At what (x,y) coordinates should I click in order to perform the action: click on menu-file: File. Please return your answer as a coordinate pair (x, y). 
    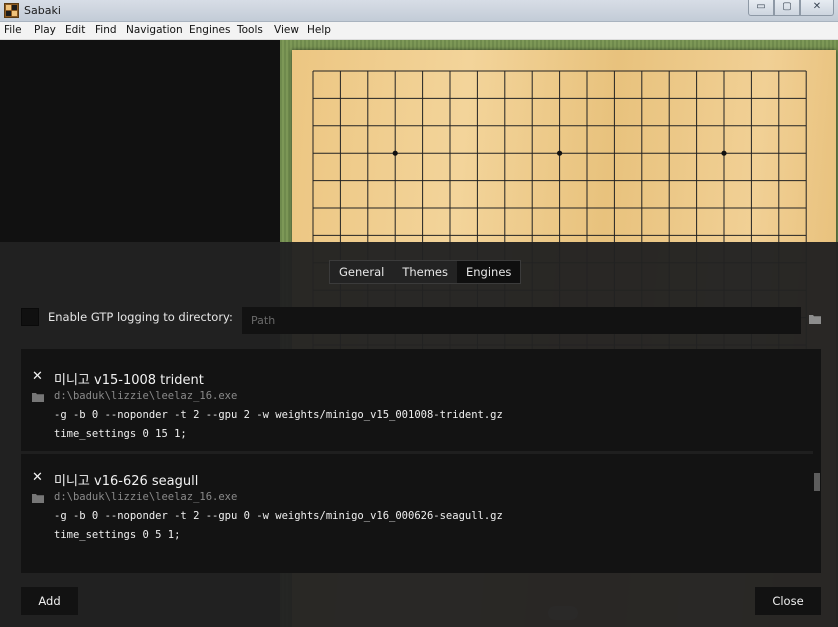
    Looking at the image, I should click on (13, 30).